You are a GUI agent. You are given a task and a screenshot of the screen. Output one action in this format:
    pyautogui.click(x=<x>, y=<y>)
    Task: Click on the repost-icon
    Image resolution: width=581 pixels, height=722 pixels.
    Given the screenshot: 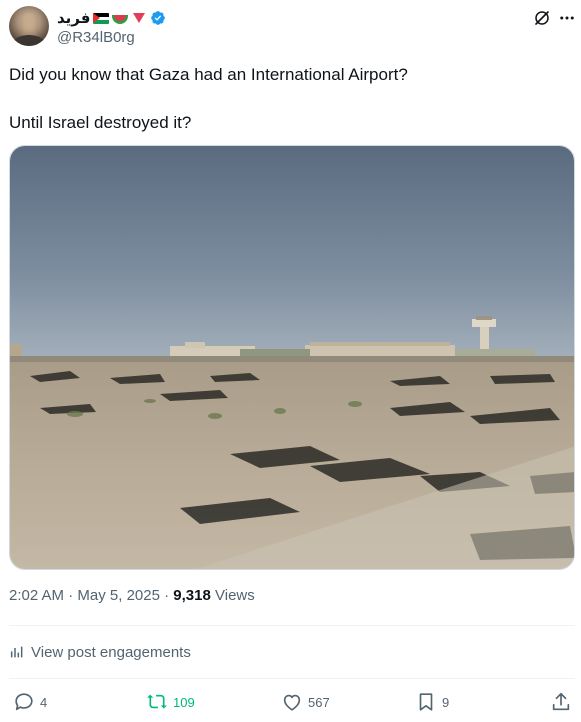 What is the action you would take?
    pyautogui.click(x=157, y=701)
    